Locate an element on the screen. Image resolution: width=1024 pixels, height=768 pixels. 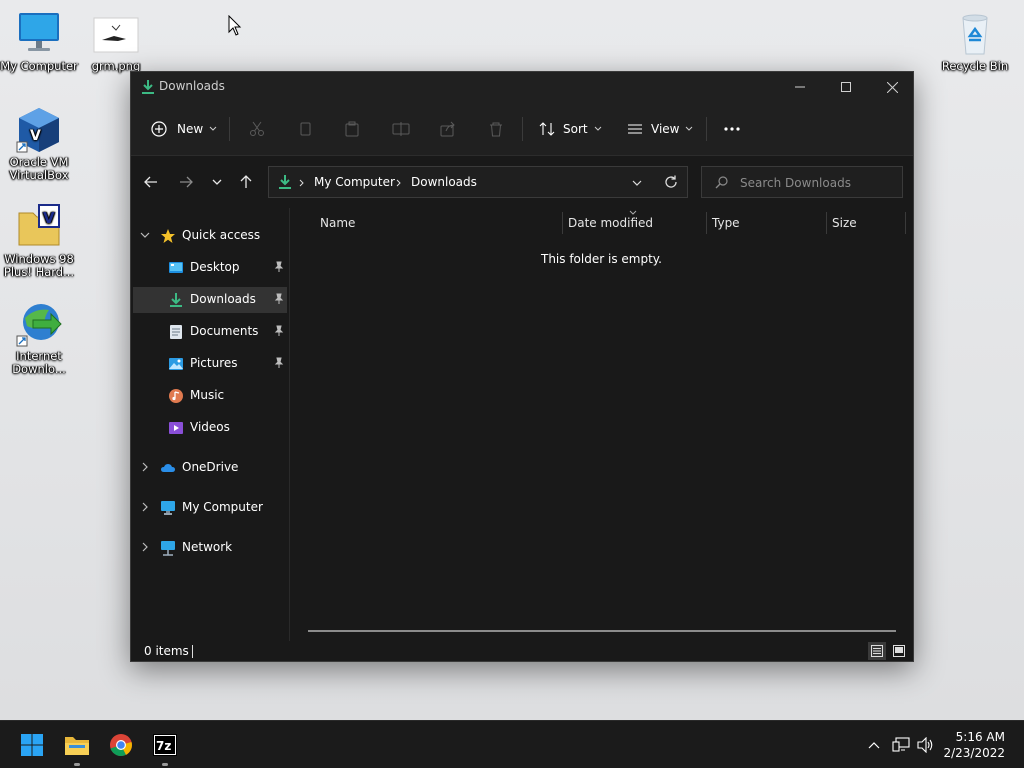
sidebar-item-downloads: Downloads is located at coordinates (210, 300).